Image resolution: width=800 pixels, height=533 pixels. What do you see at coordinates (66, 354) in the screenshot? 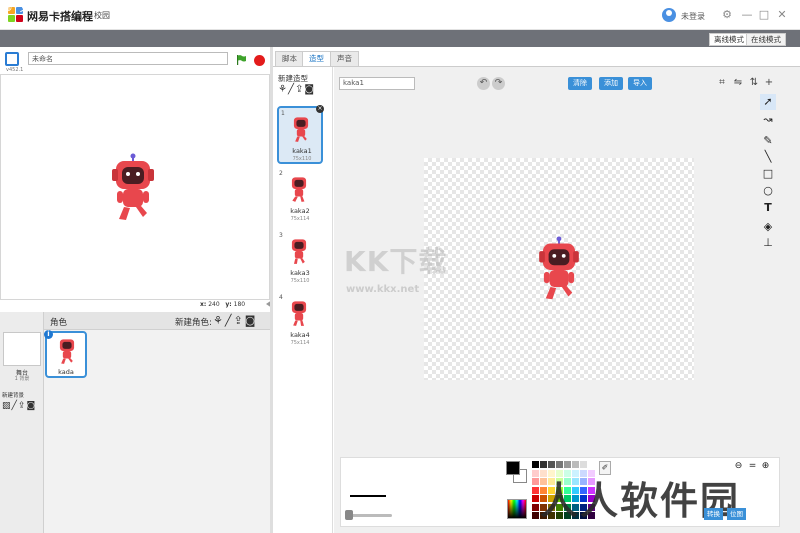
I see `sprite-card: kada` at bounding box center [66, 354].